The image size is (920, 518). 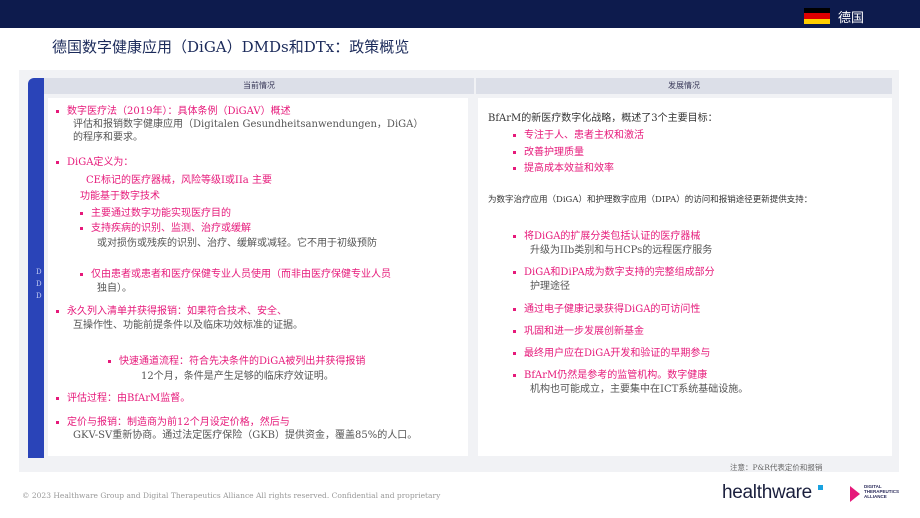 What do you see at coordinates (817, 16) in the screenshot?
I see `germany-flag-icon` at bounding box center [817, 16].